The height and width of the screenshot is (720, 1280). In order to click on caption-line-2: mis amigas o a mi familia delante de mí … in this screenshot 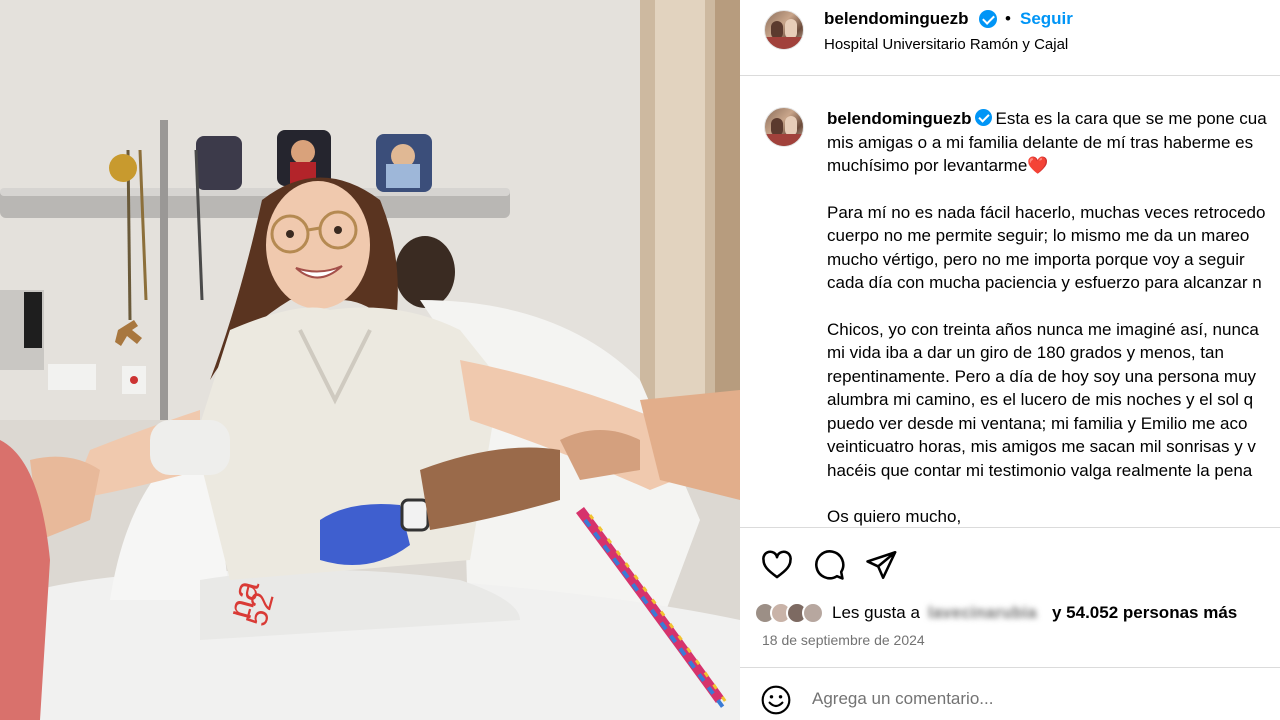, I will do `click(1040, 142)`.